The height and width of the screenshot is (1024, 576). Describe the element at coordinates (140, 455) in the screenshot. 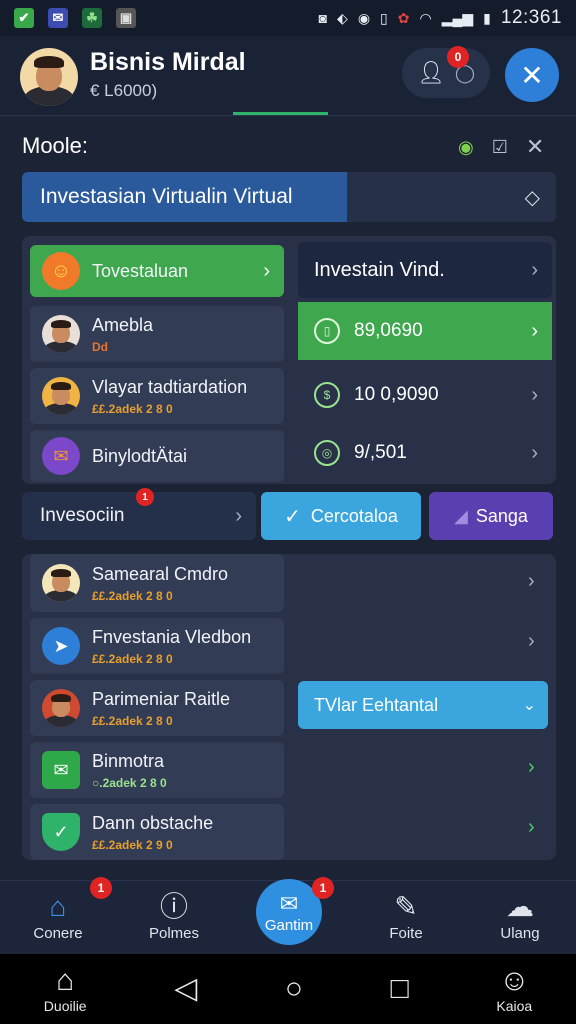

I see `menu-item-label: BinylodtÄtai` at that location.